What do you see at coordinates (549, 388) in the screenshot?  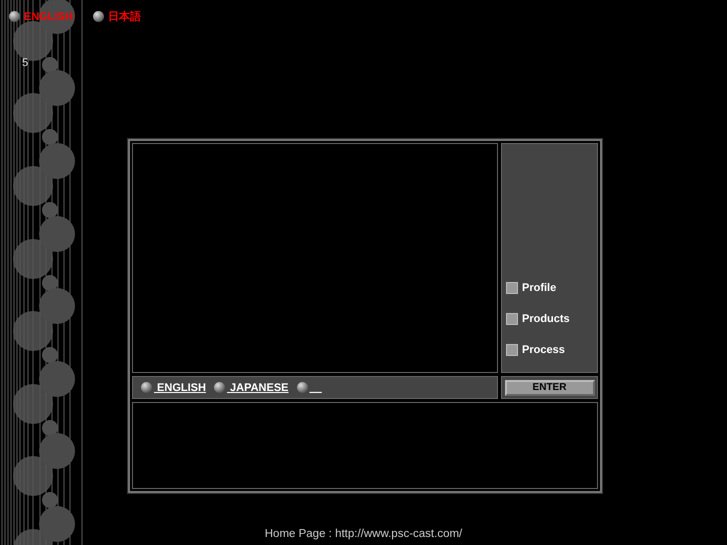 I see `enter-button: ENTER` at bounding box center [549, 388].